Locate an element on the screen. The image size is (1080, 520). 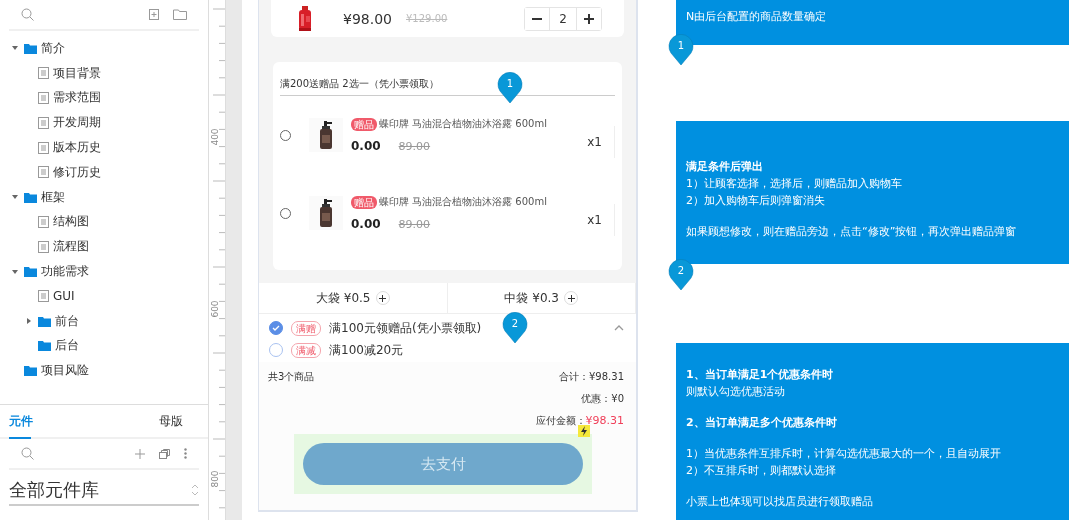
page-tree-item: 功能需求 is located at coordinates (104, 271).